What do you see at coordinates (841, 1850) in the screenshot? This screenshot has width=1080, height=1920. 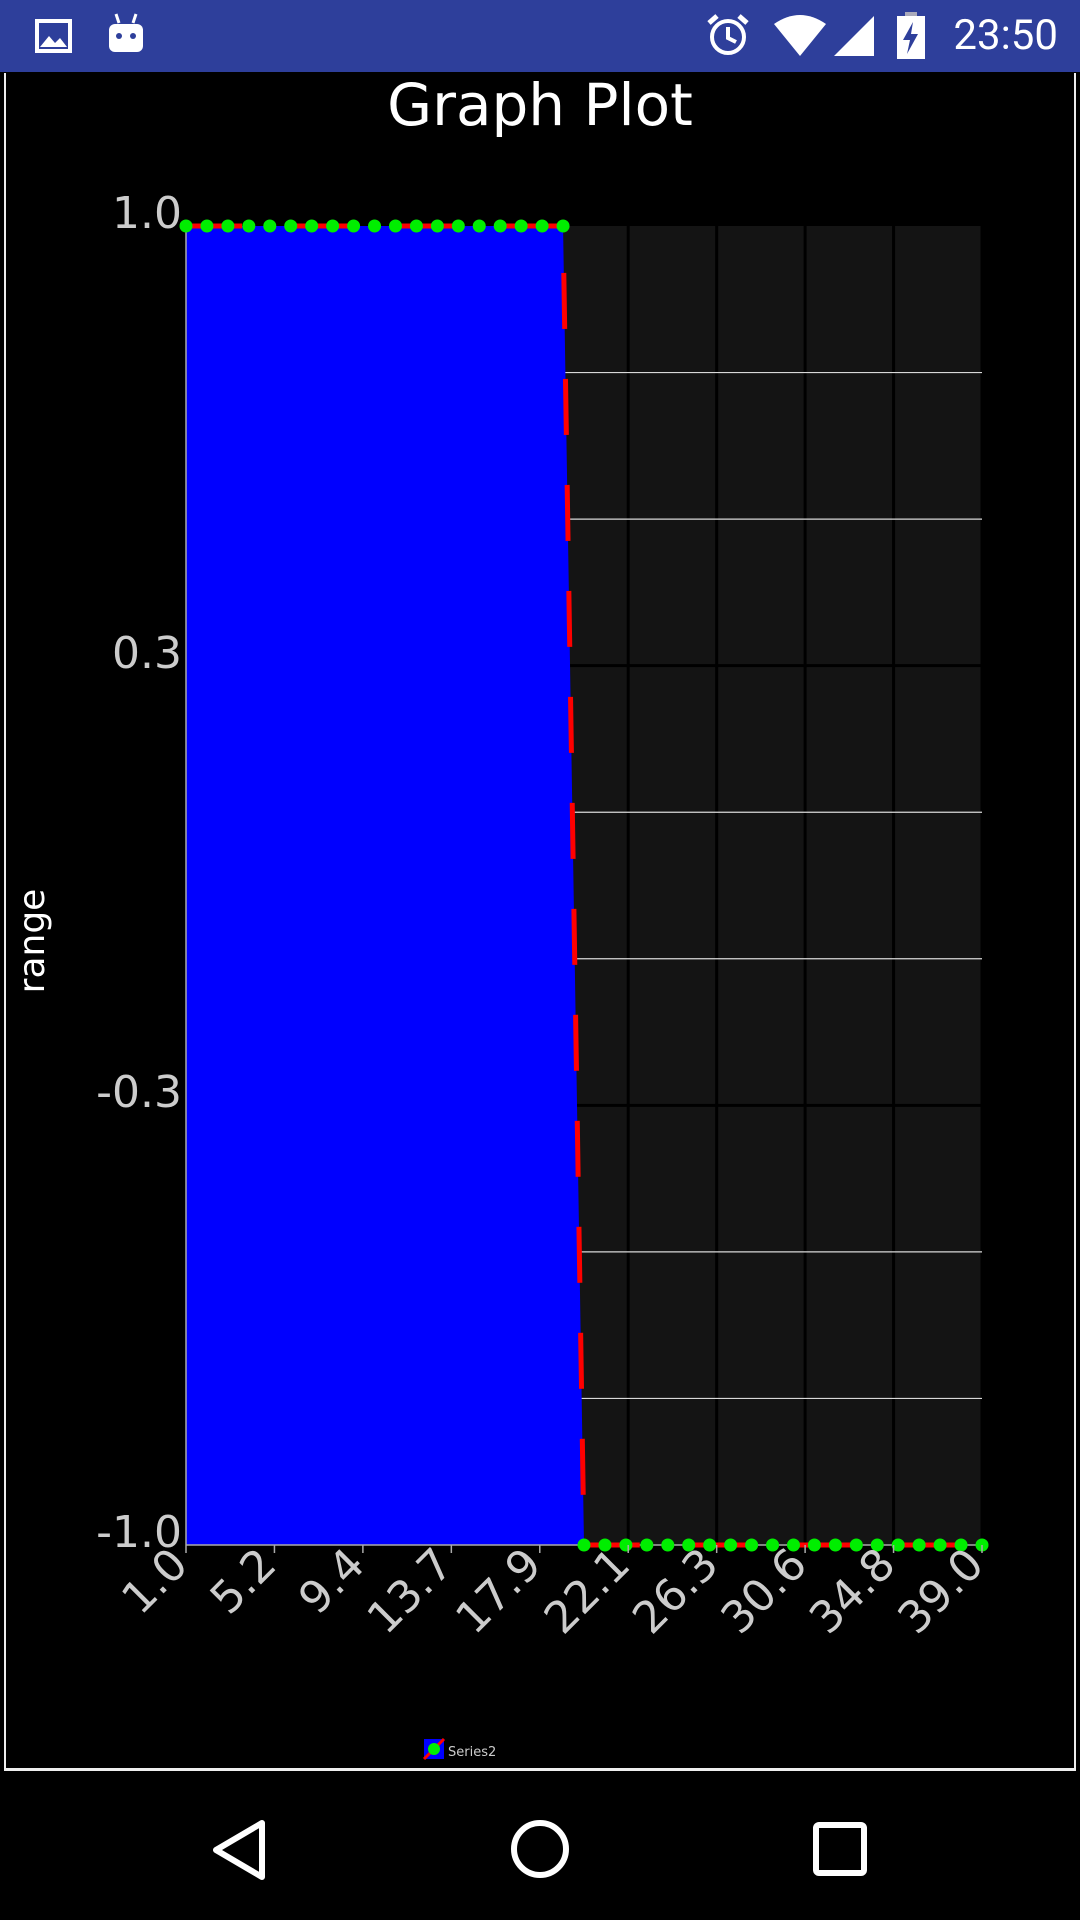 I see `recents-icon` at bounding box center [841, 1850].